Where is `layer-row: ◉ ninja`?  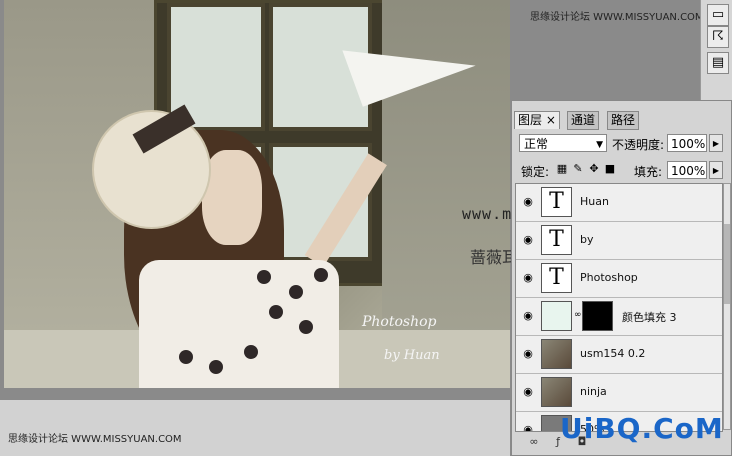
layer-row: ◉ ninja is located at coordinates (619, 393).